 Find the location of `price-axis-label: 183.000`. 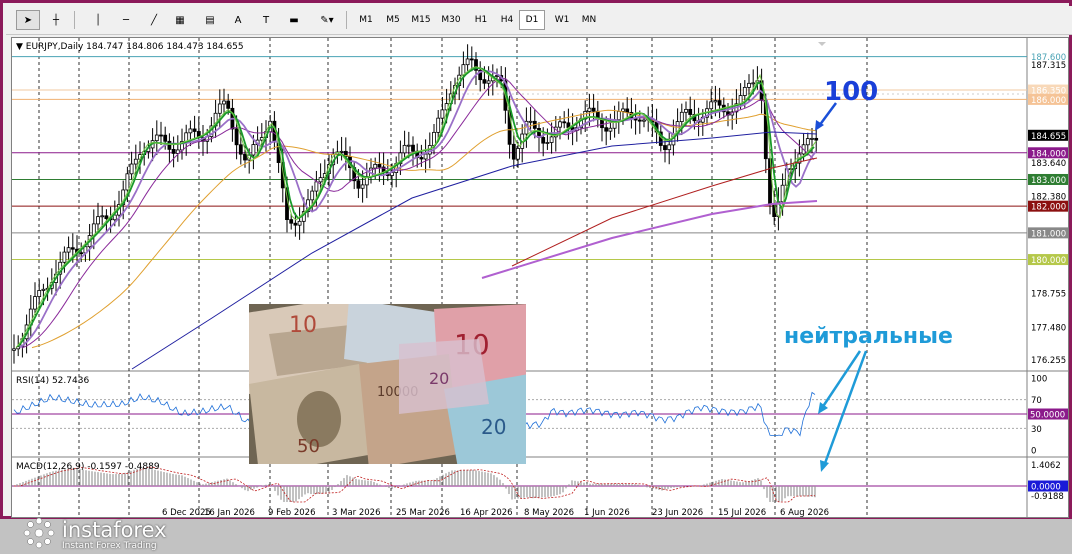

price-axis-label: 183.000 is located at coordinates (1048, 181).